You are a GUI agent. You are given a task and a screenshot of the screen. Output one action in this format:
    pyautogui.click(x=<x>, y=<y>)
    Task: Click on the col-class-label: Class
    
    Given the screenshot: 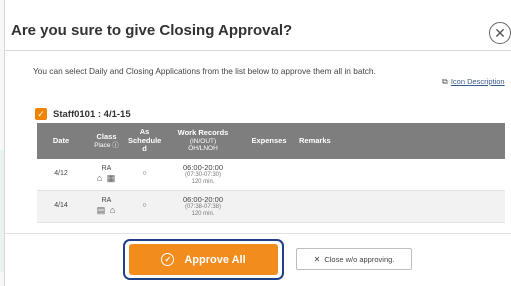 What is the action you would take?
    pyautogui.click(x=106, y=136)
    